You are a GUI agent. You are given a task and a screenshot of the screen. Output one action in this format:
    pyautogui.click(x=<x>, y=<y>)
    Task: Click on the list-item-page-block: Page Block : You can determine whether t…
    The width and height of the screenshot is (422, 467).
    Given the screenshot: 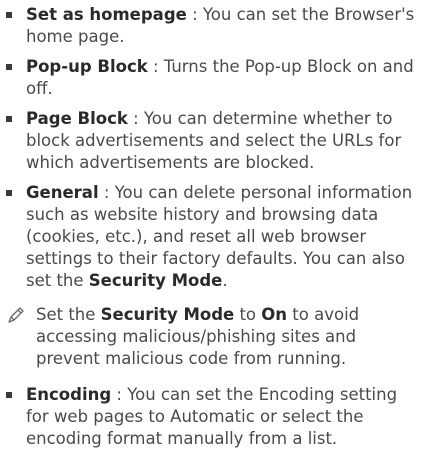 What is the action you would take?
    pyautogui.click(x=211, y=141)
    